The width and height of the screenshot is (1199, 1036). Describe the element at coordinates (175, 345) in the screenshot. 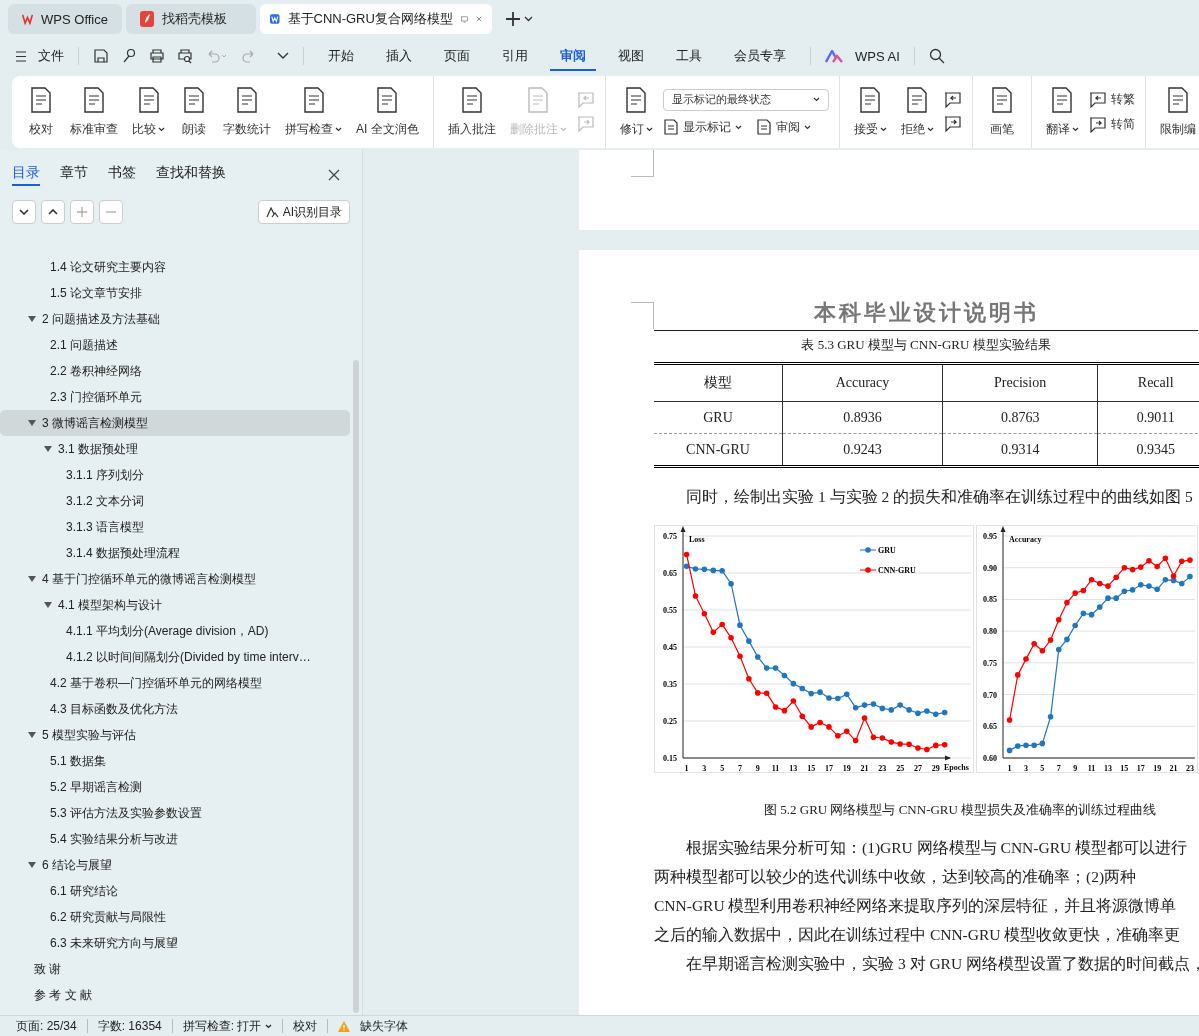

I see `toc-item: 2.1 问题描述` at that location.